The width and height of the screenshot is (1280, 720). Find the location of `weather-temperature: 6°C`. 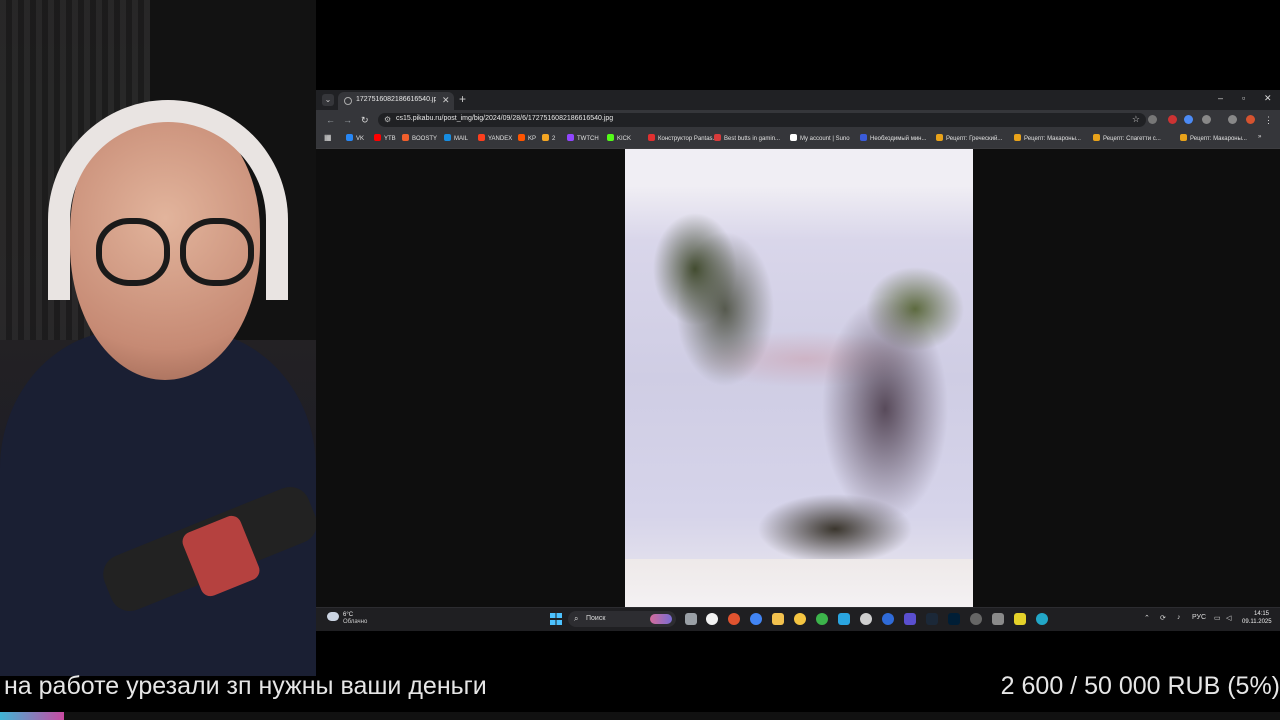

weather-temperature: 6°C is located at coordinates (348, 615).